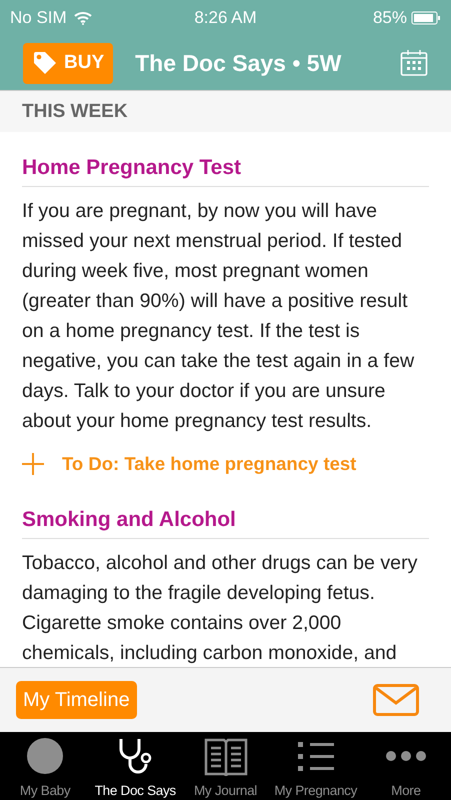  What do you see at coordinates (225, 18) in the screenshot?
I see `clock-time: 8:26 AM` at bounding box center [225, 18].